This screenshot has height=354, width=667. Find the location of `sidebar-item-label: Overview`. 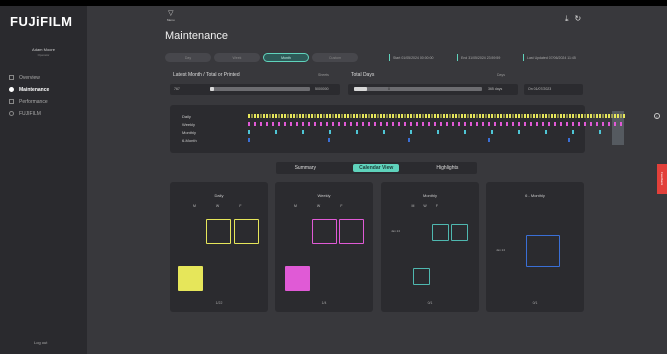

sidebar-item-label: Overview is located at coordinates (29, 77).